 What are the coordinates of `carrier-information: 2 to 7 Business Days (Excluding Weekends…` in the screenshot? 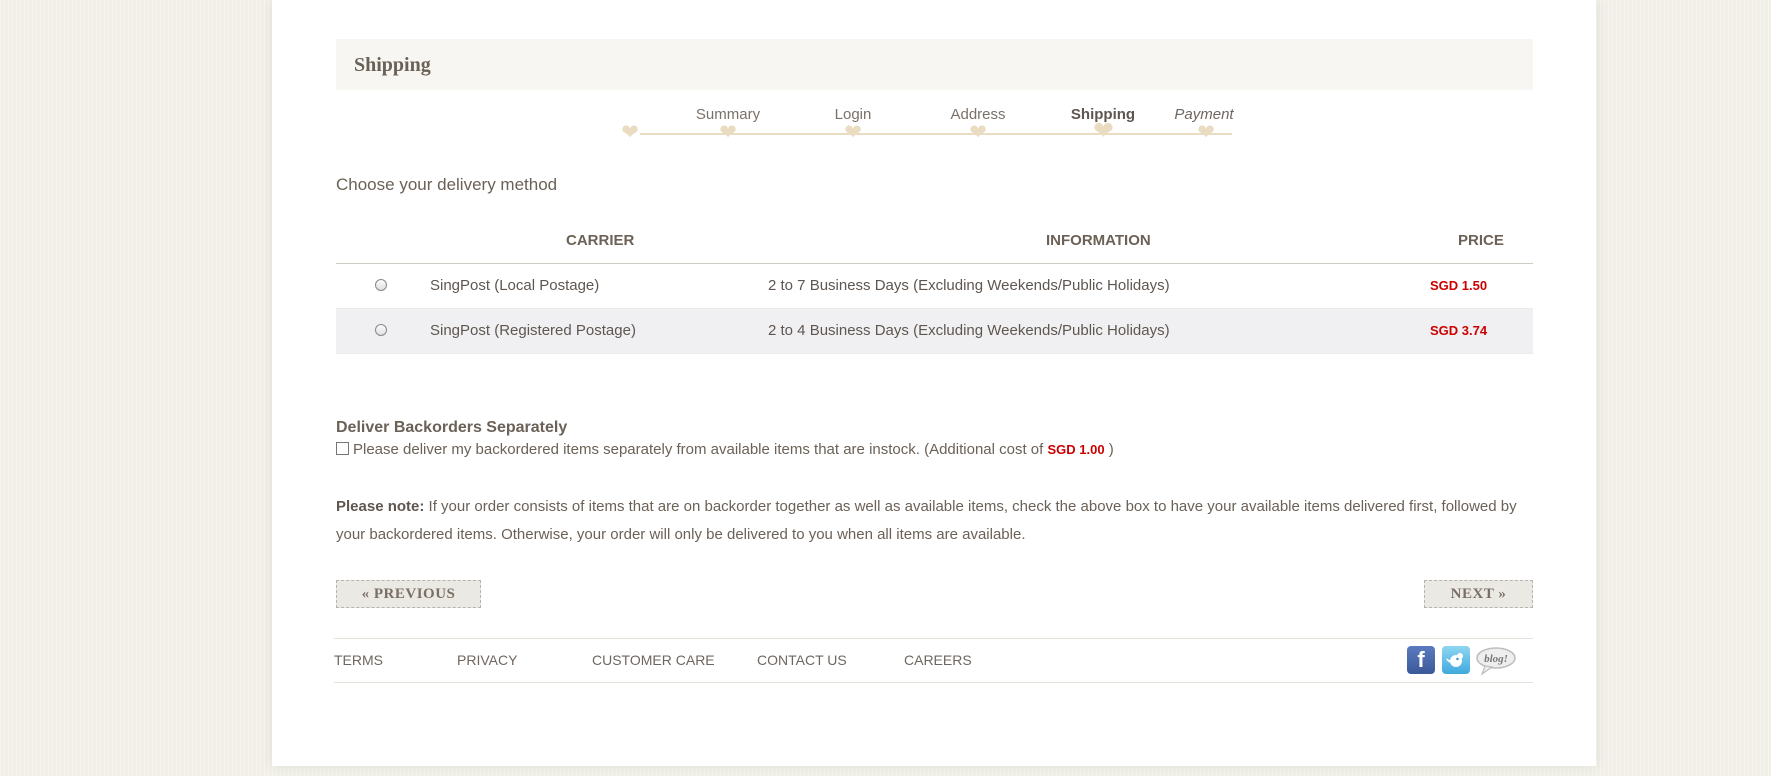 It's located at (969, 285).